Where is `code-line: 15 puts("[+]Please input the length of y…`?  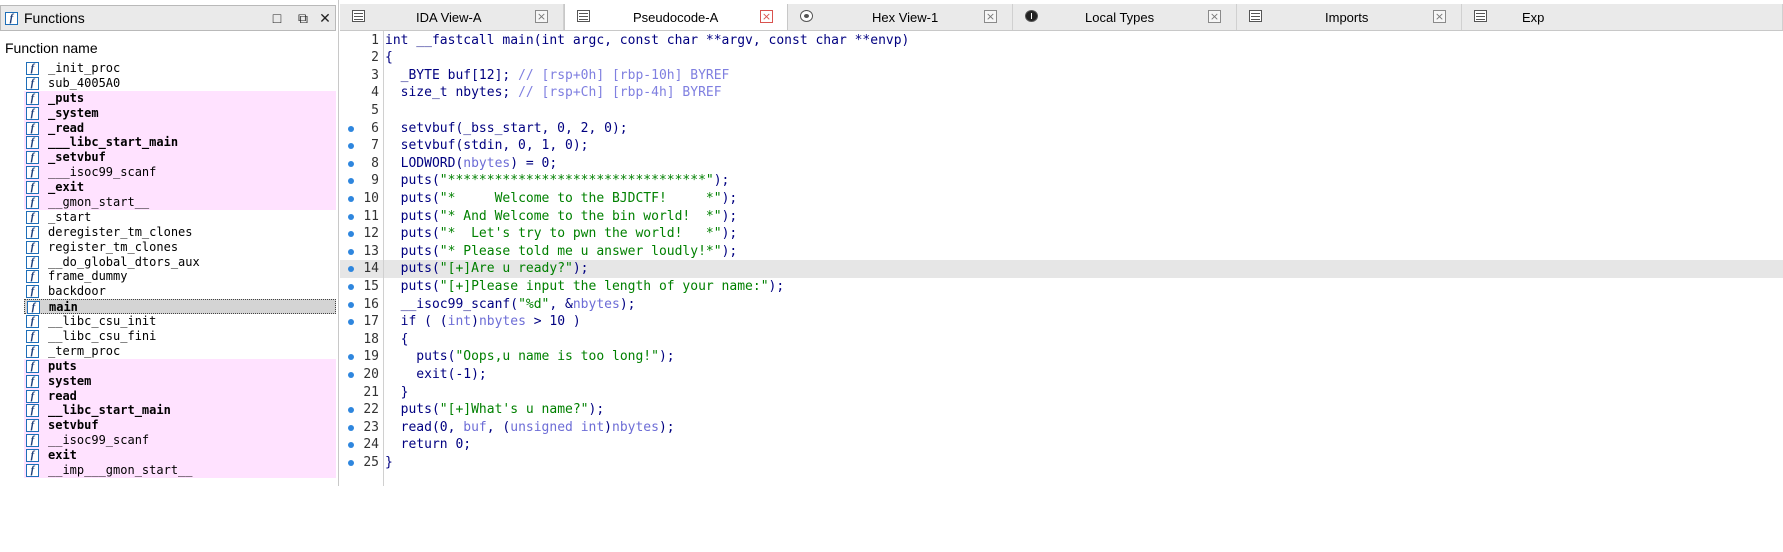 code-line: 15 puts("[+]Please input the length of y… is located at coordinates (1061, 287).